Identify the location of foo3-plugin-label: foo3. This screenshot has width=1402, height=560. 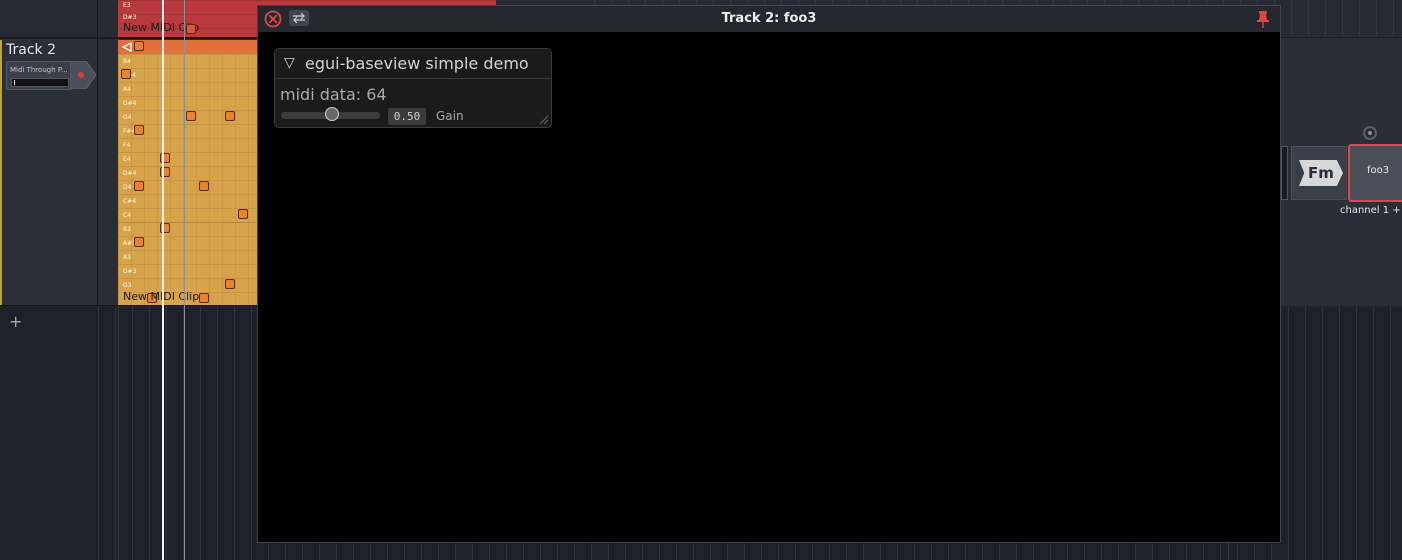
(1378, 170).